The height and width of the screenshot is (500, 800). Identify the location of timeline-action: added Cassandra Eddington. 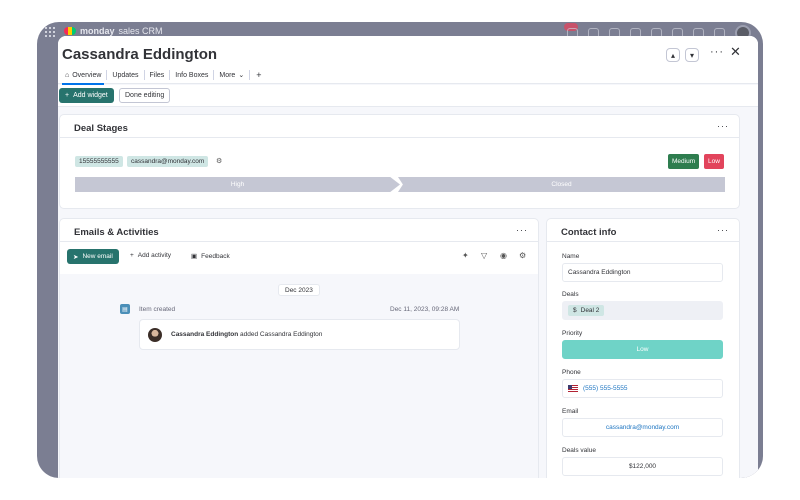
(281, 334).